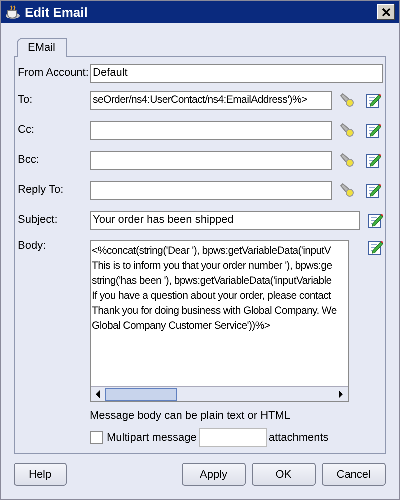  I want to click on field-label: Bcc:, so click(29, 160).